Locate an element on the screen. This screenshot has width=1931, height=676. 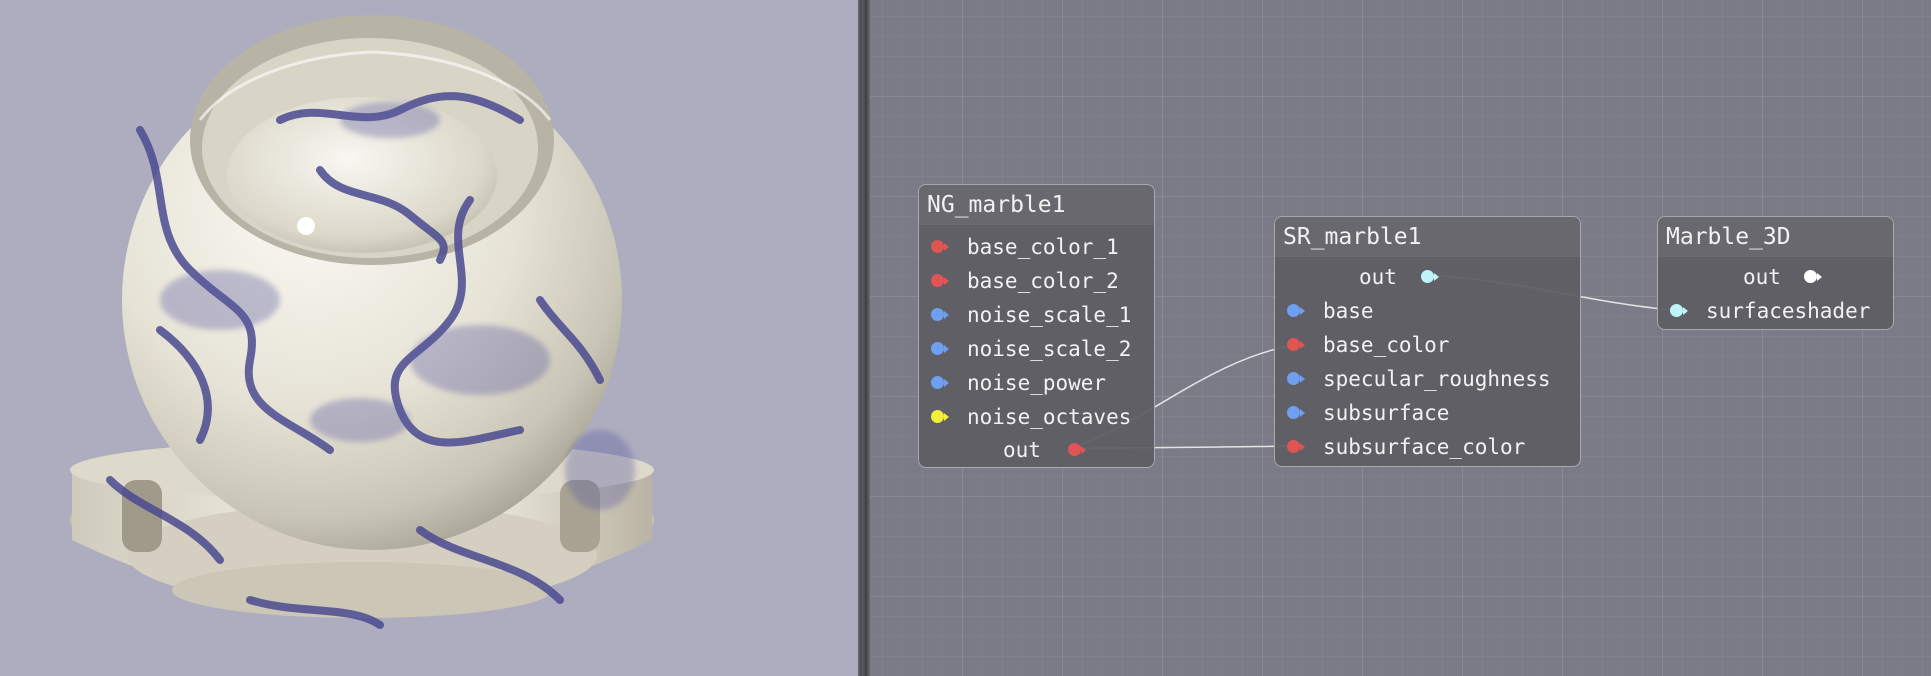
port-label: noise_scale_1 is located at coordinates (1049, 315).